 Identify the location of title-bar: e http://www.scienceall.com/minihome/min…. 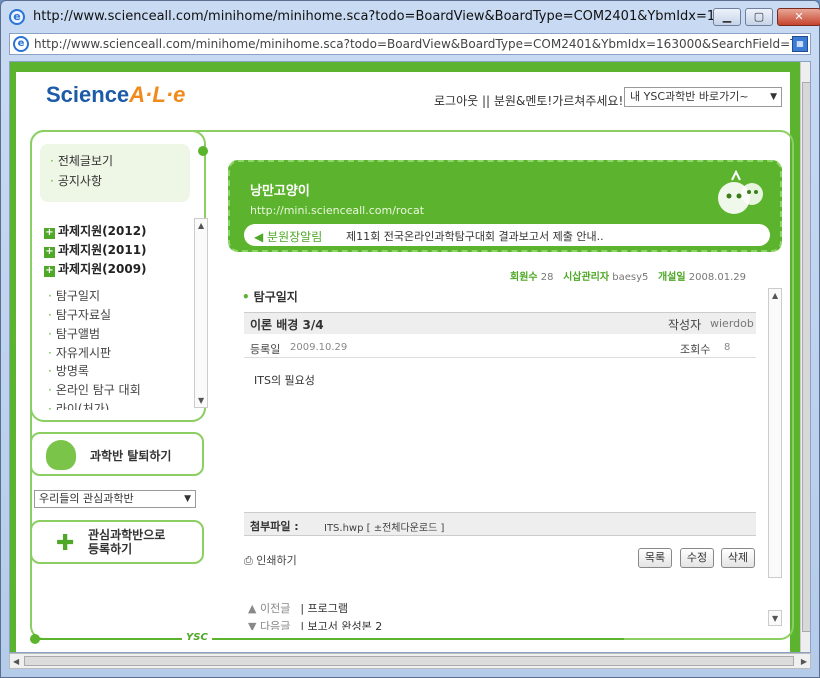
(410, 17).